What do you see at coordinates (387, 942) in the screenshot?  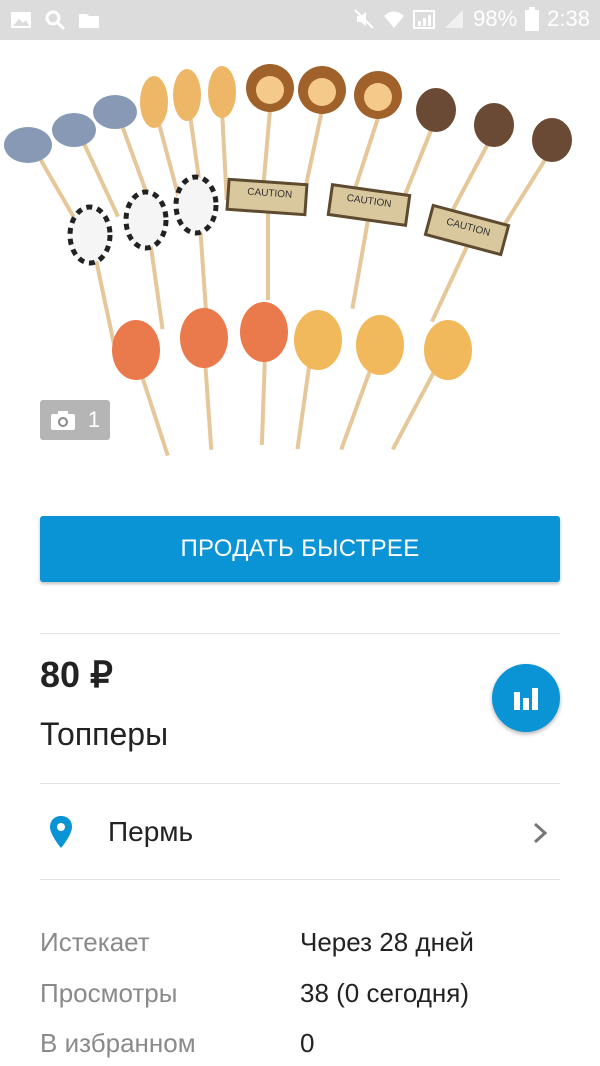 I see `expires-value: Через 28 дней` at bounding box center [387, 942].